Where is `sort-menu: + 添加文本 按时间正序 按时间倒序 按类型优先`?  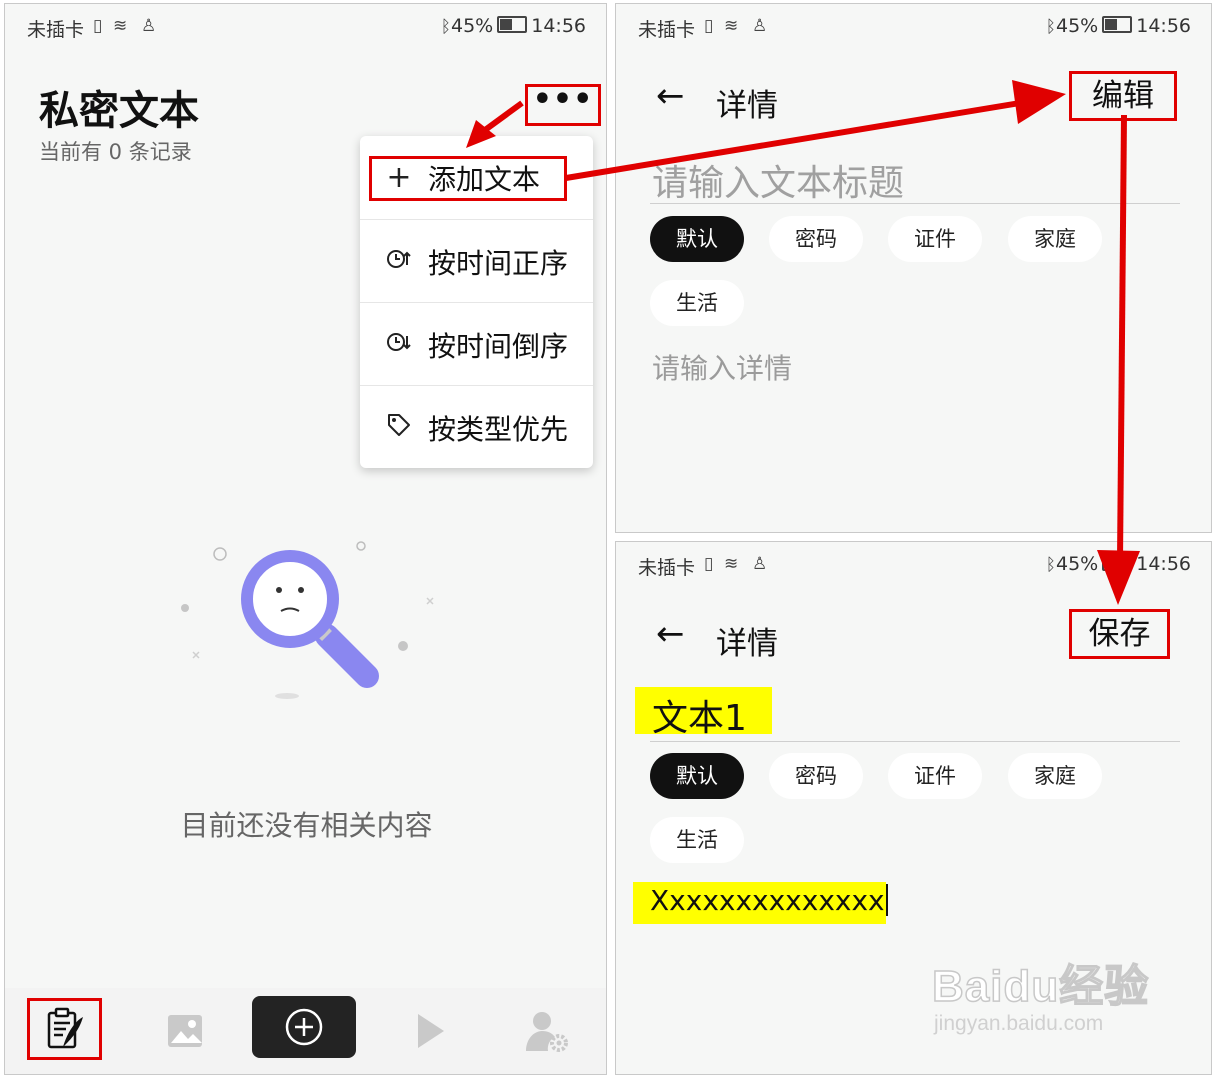 sort-menu: + 添加文本 按时间正序 按时间倒序 按类型优先 is located at coordinates (476, 302).